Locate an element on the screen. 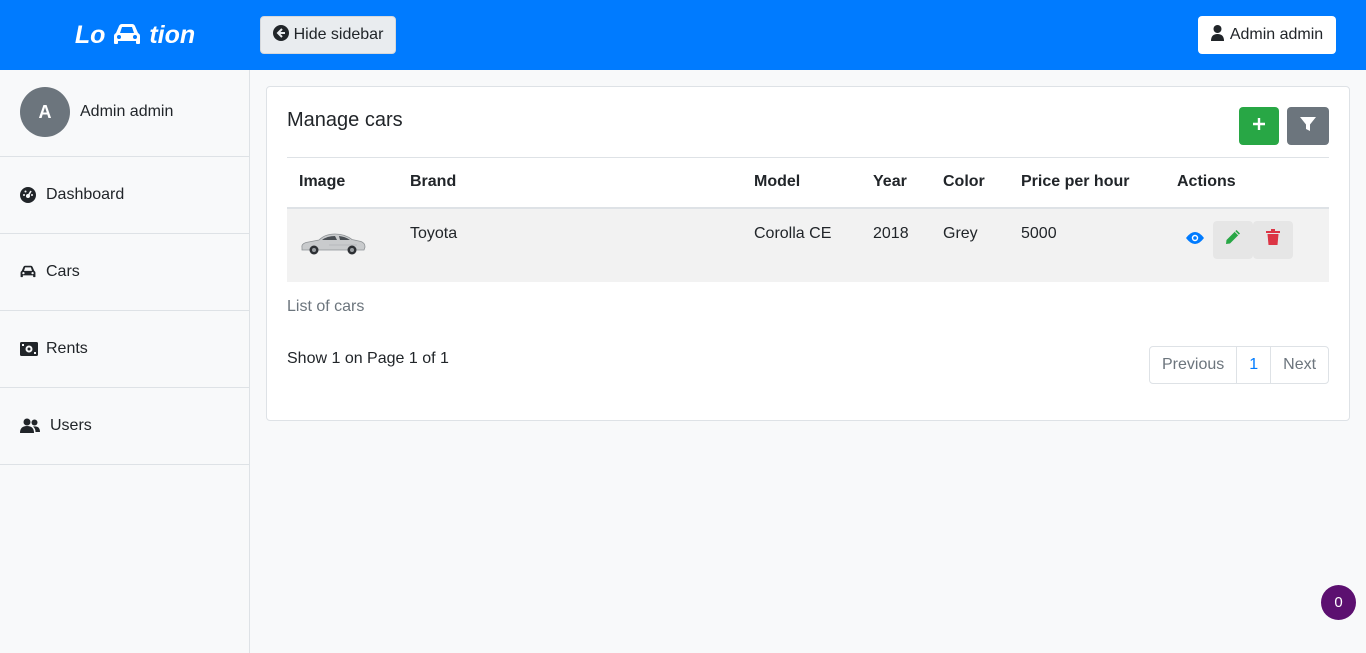  sidebar-profile: A Admin admin is located at coordinates (124, 113).